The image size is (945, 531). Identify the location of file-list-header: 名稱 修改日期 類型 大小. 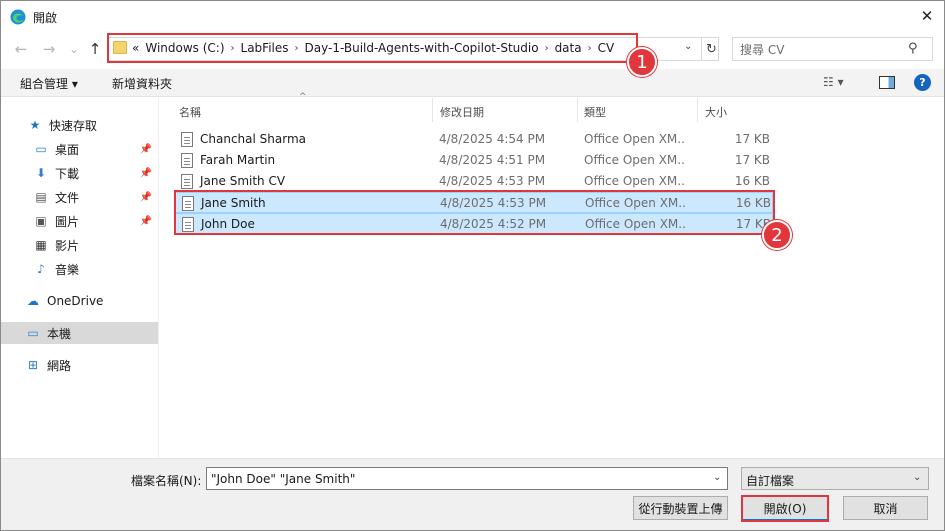
(473, 110).